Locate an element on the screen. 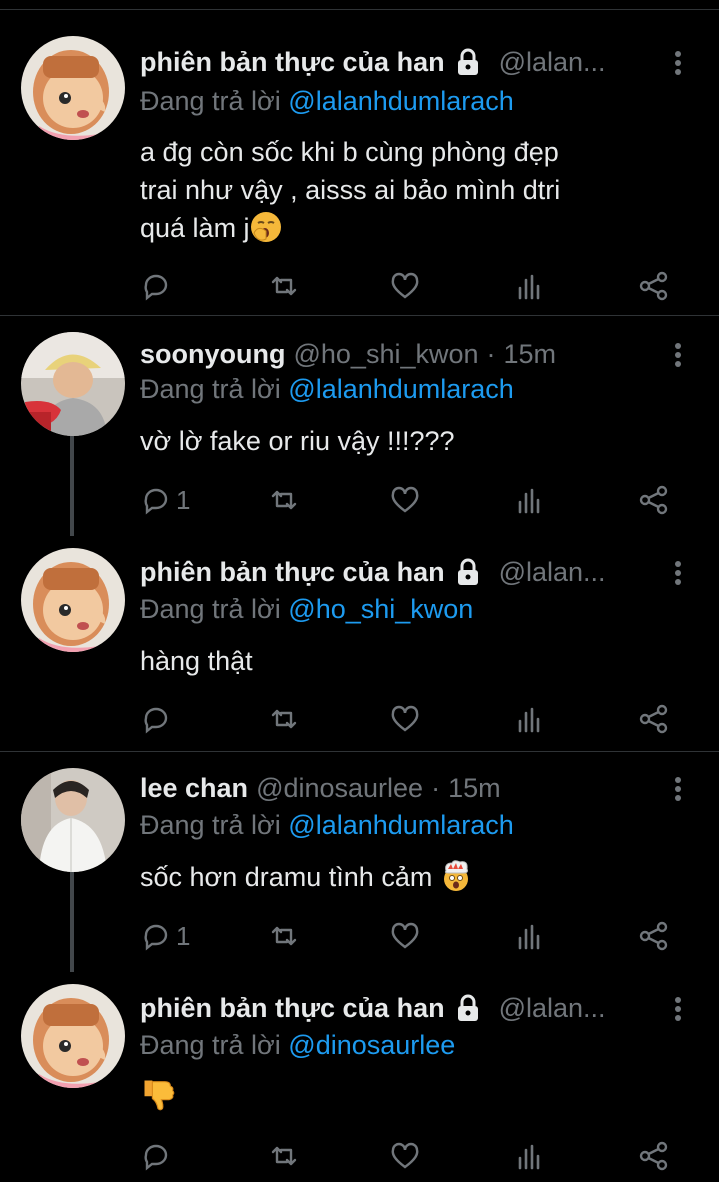 This screenshot has width=719, height=1182. display-name: soonyoung is located at coordinates (212, 354).